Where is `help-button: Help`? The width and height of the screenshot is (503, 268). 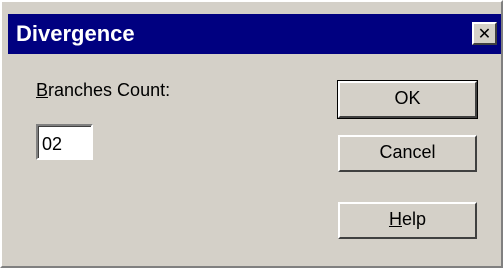 help-button: Help is located at coordinates (407, 220).